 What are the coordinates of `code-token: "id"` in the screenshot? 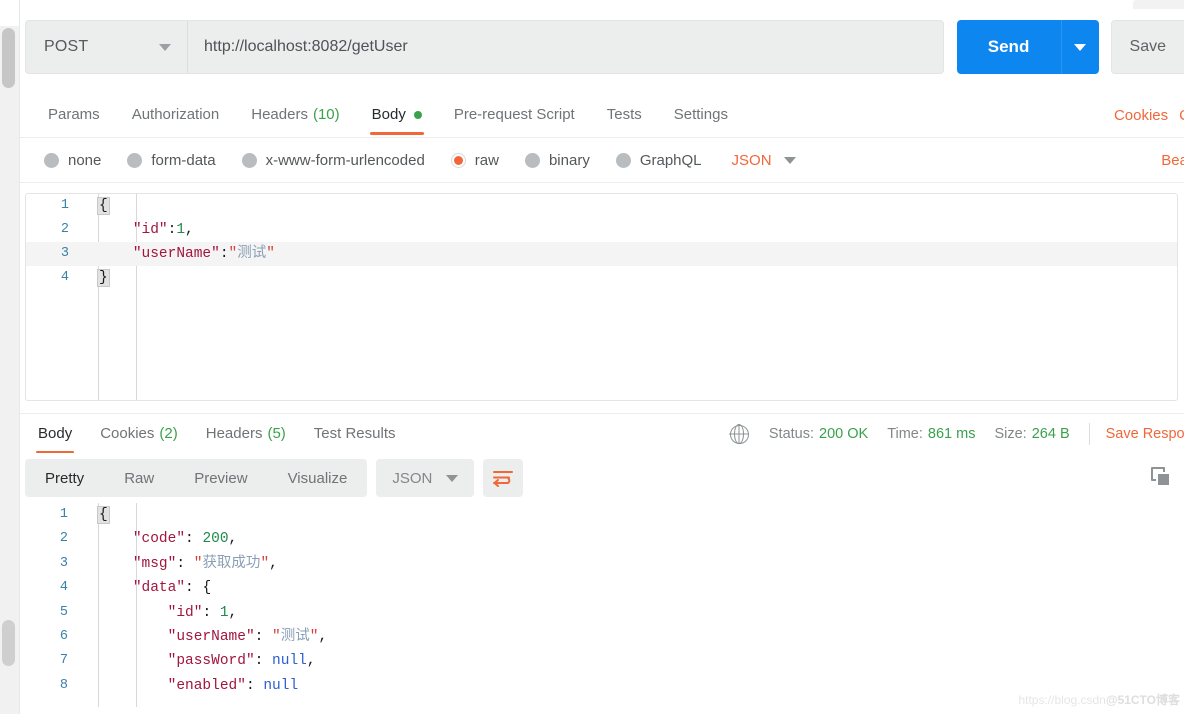 It's located at (150, 230).